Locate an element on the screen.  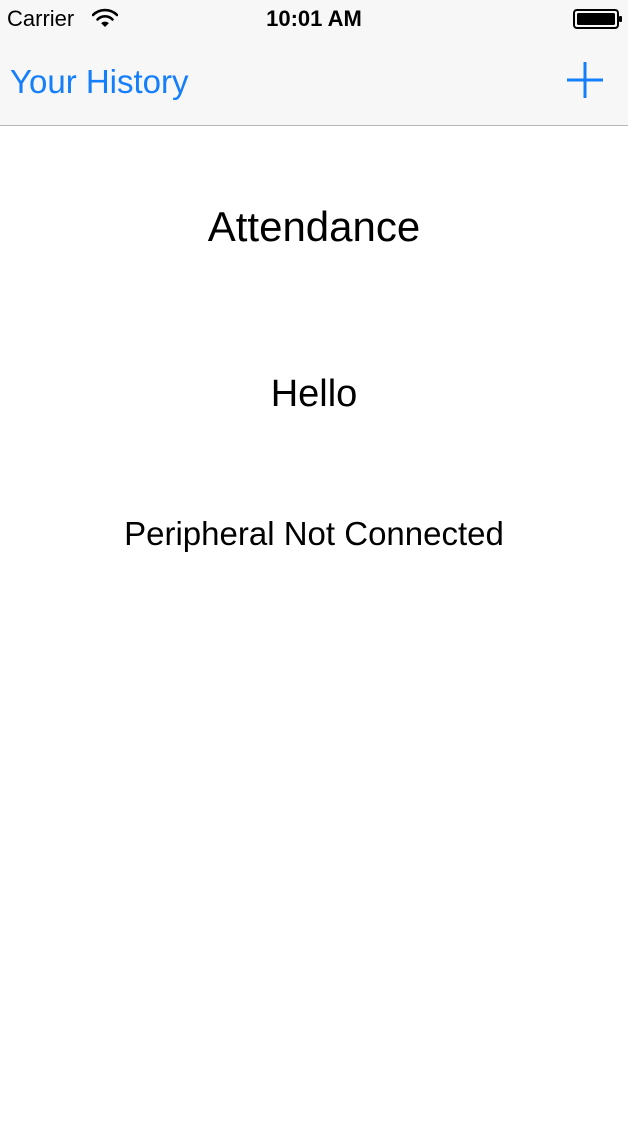
top-bar: Carrier 10:01 AM Your History is located at coordinates (314, 63).